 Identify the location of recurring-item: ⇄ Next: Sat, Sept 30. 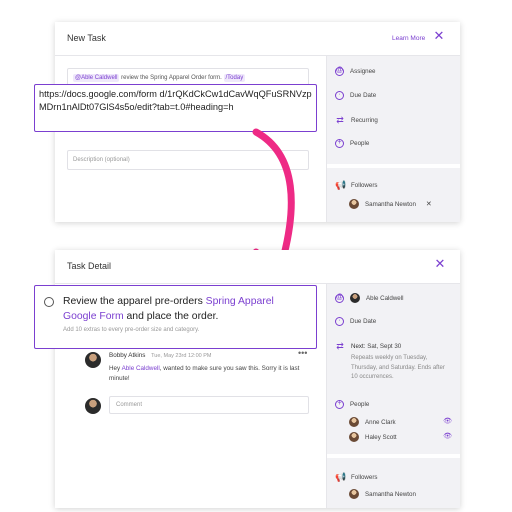
(368, 346).